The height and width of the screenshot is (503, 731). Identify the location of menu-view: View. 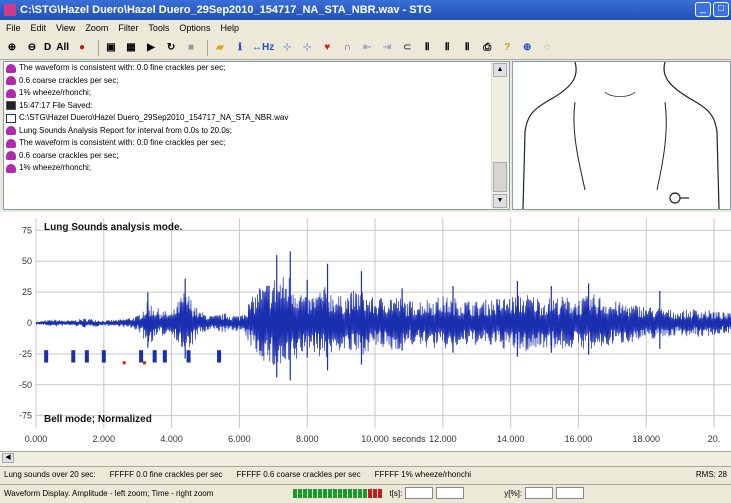
(65, 28).